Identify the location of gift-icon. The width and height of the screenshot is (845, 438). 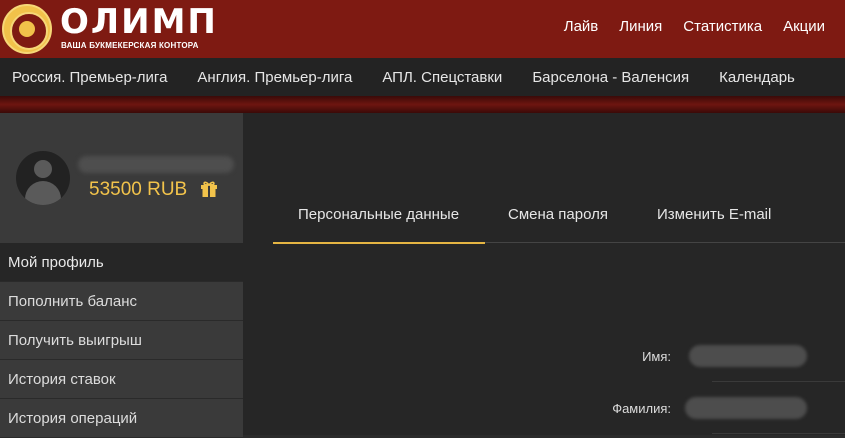
(209, 189).